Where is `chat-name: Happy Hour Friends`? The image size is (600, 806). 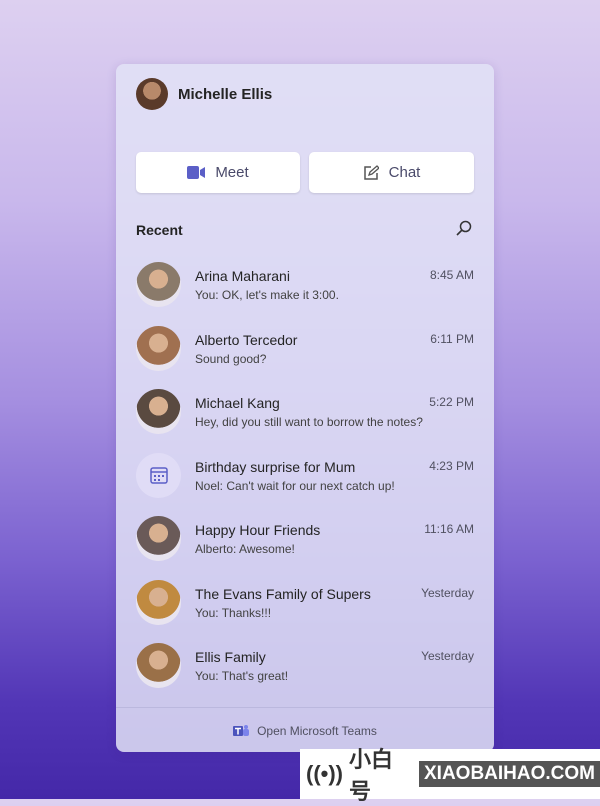
chat-name: Happy Hour Friends is located at coordinates (258, 530).